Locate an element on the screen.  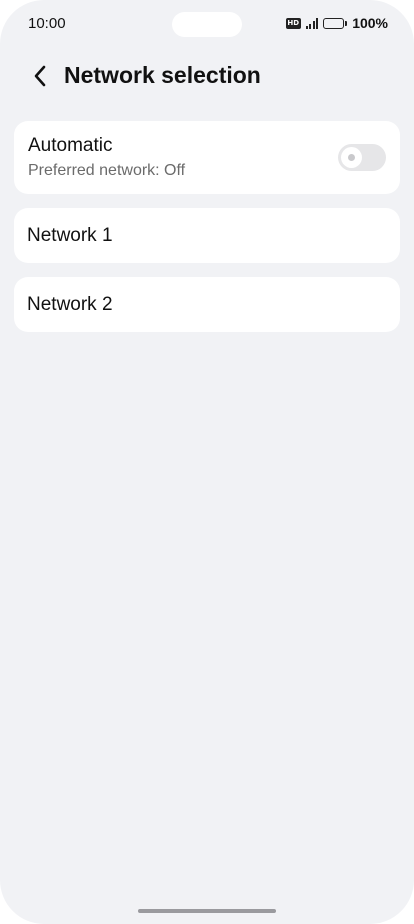
page-title: Network selection is located at coordinates (162, 75).